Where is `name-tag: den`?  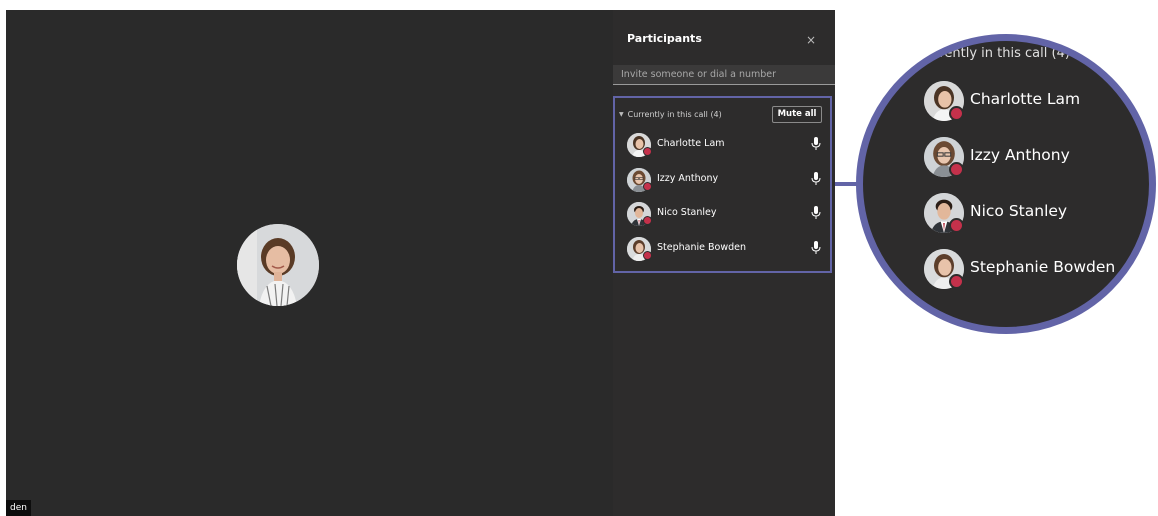 name-tag: den is located at coordinates (18, 508).